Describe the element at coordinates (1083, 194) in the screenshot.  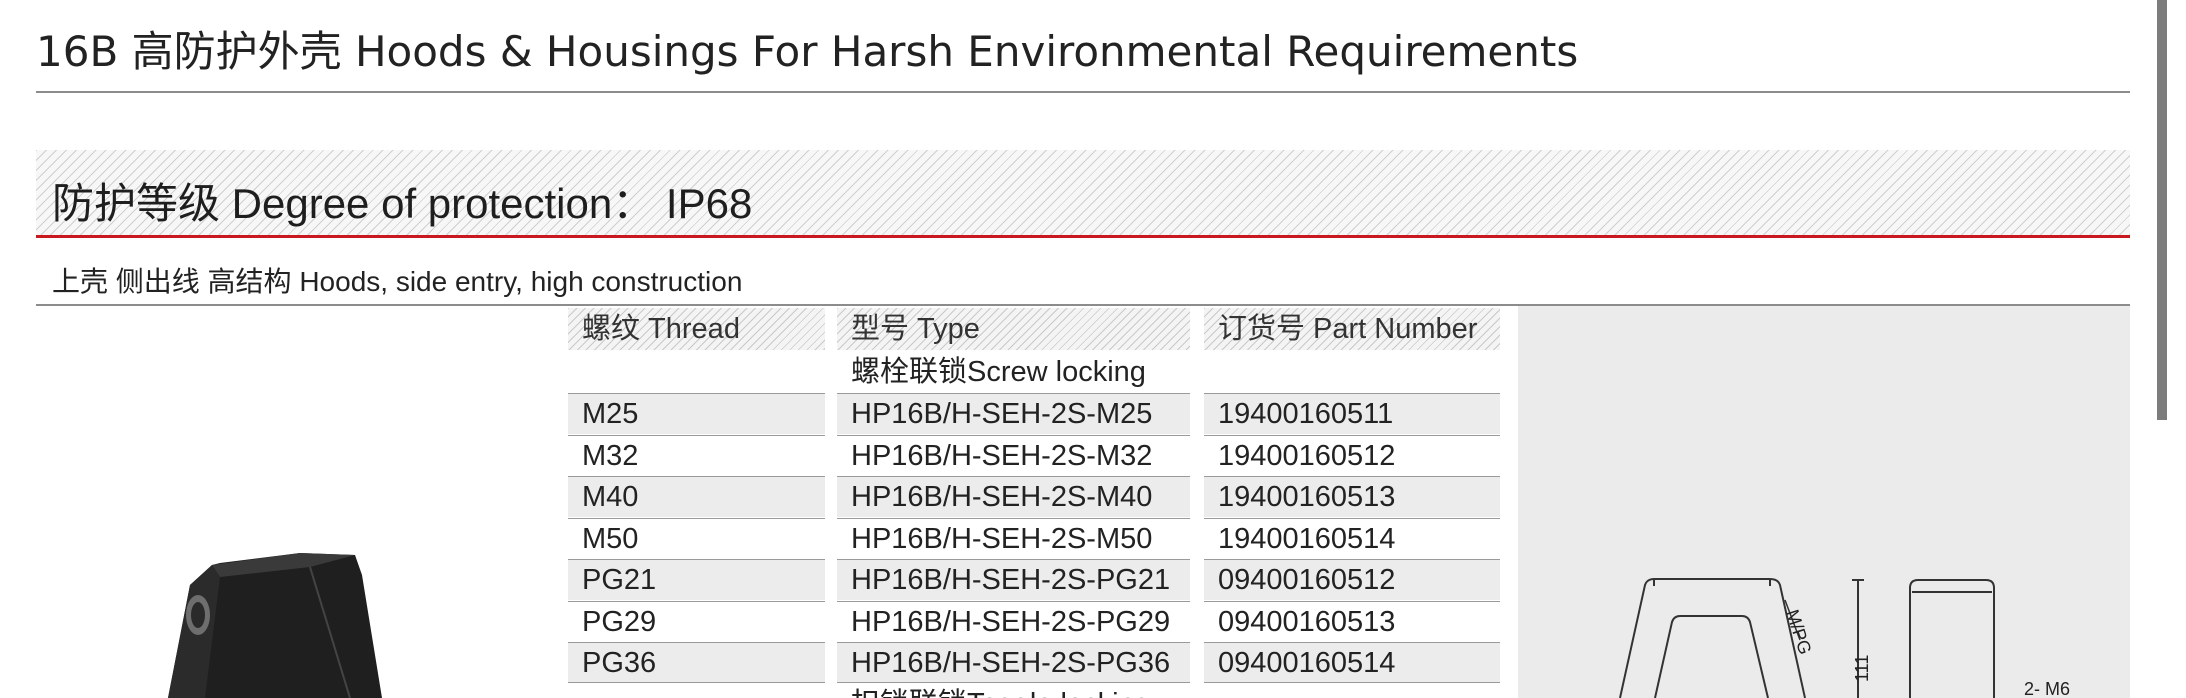
I see `protection-band: 防护等级 Degree of protection： IP68` at that location.